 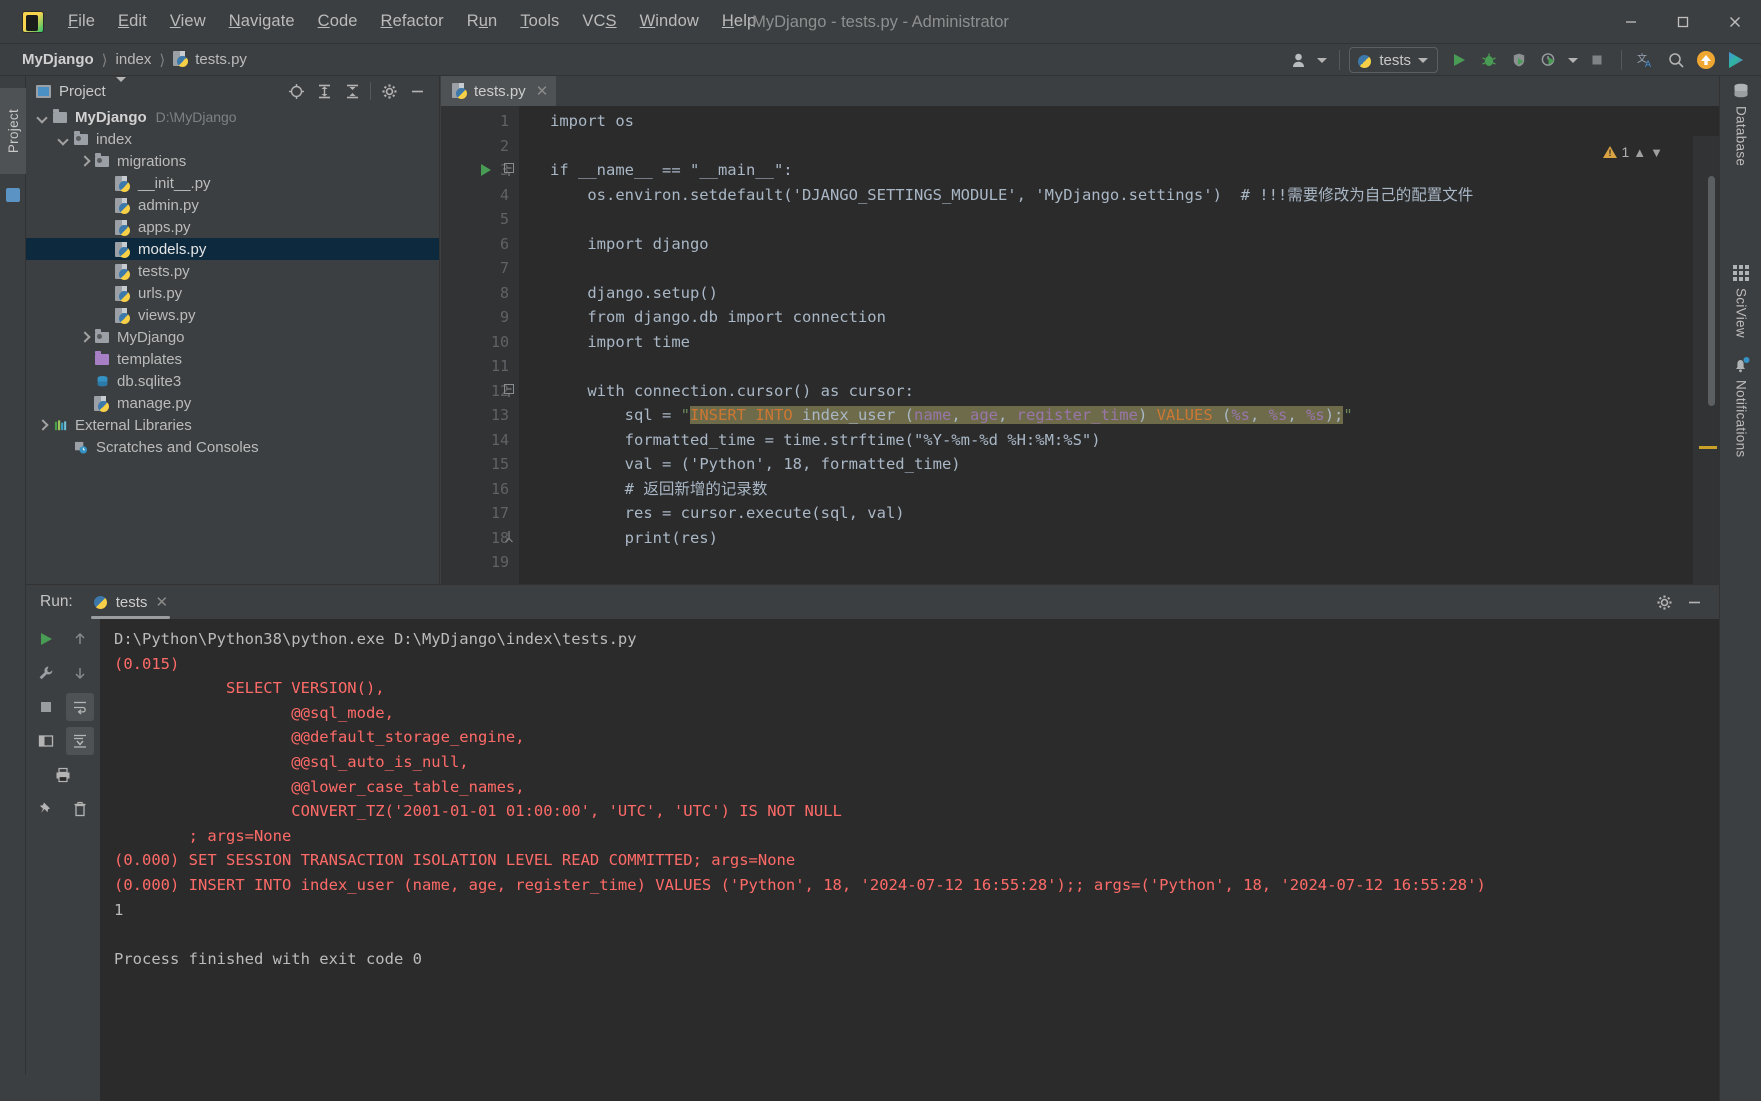 I want to click on code-fold-start-icon, so click(x=509, y=390).